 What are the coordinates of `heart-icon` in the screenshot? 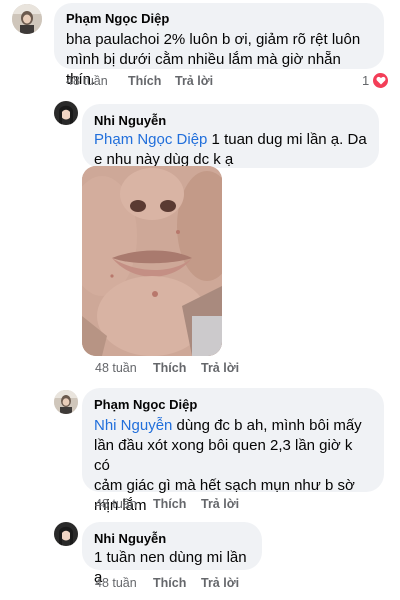 It's located at (381, 80).